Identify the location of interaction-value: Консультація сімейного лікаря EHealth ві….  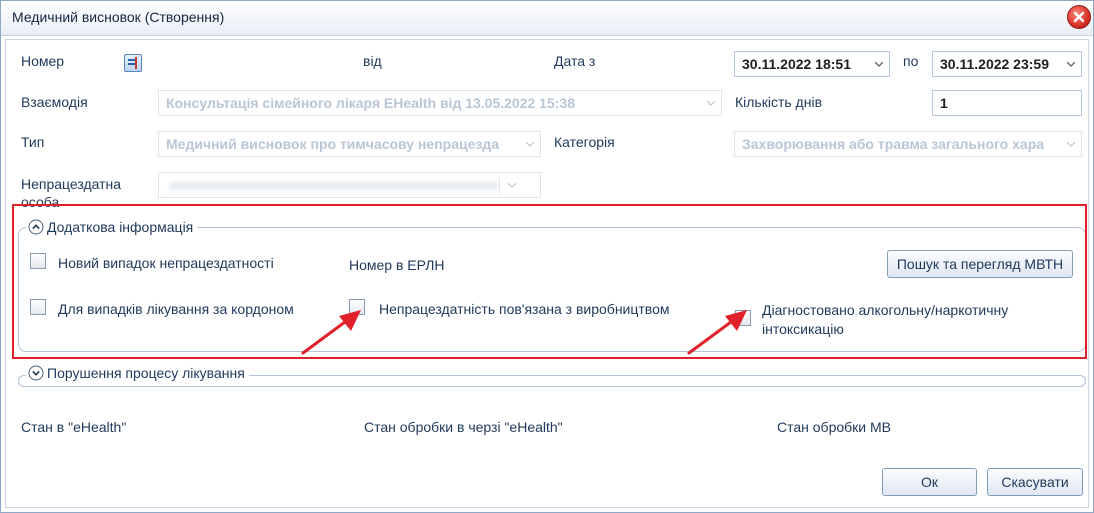
(370, 103).